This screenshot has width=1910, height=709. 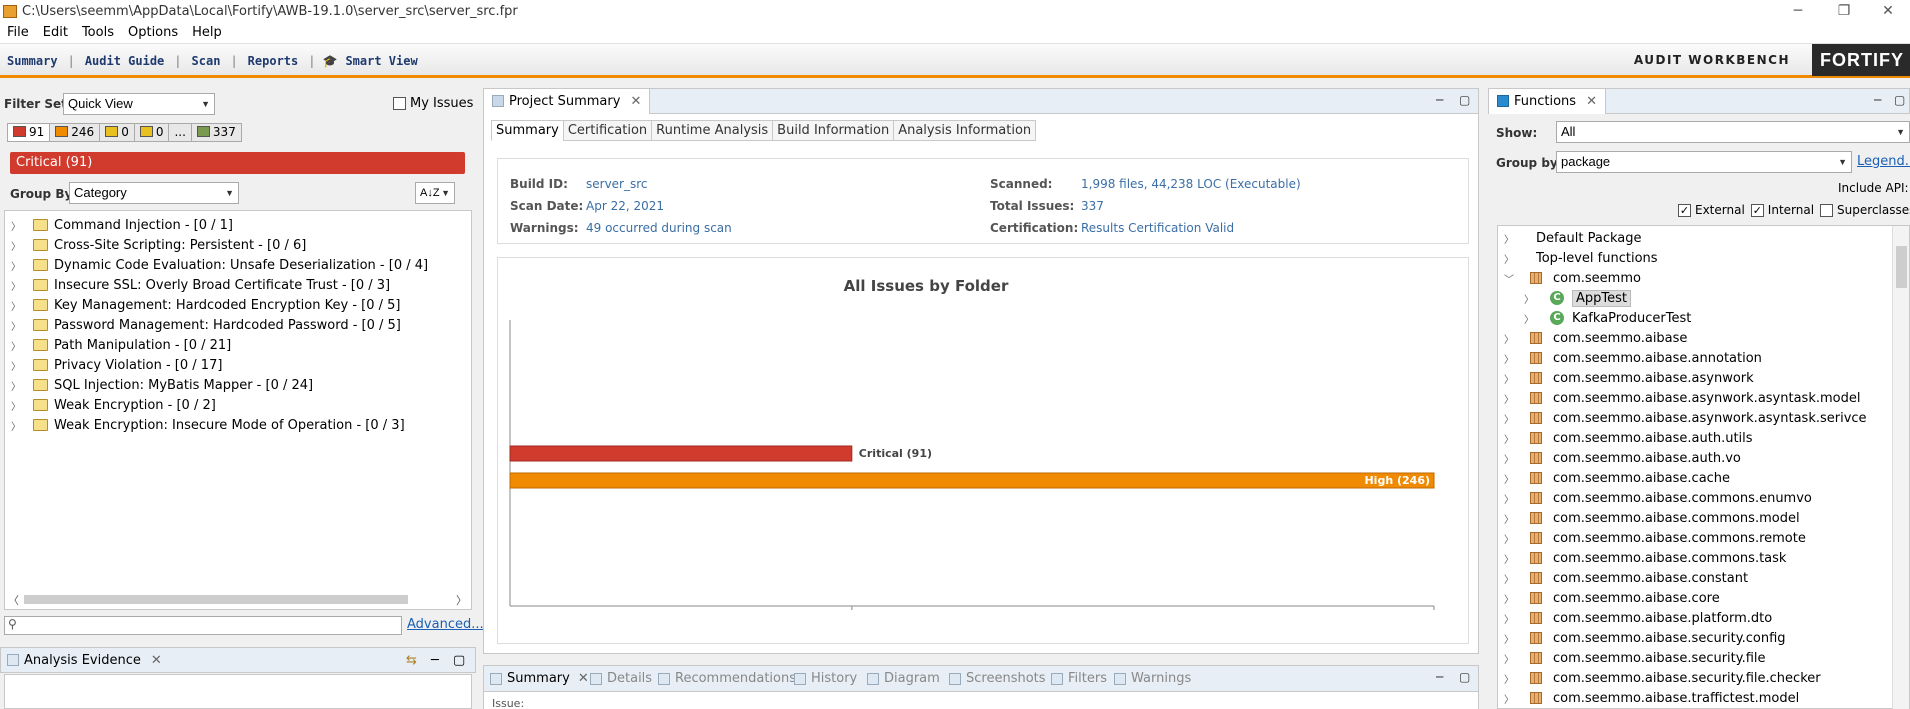 What do you see at coordinates (154, 193) in the screenshot?
I see `group-by-dropdown: Category ▼` at bounding box center [154, 193].